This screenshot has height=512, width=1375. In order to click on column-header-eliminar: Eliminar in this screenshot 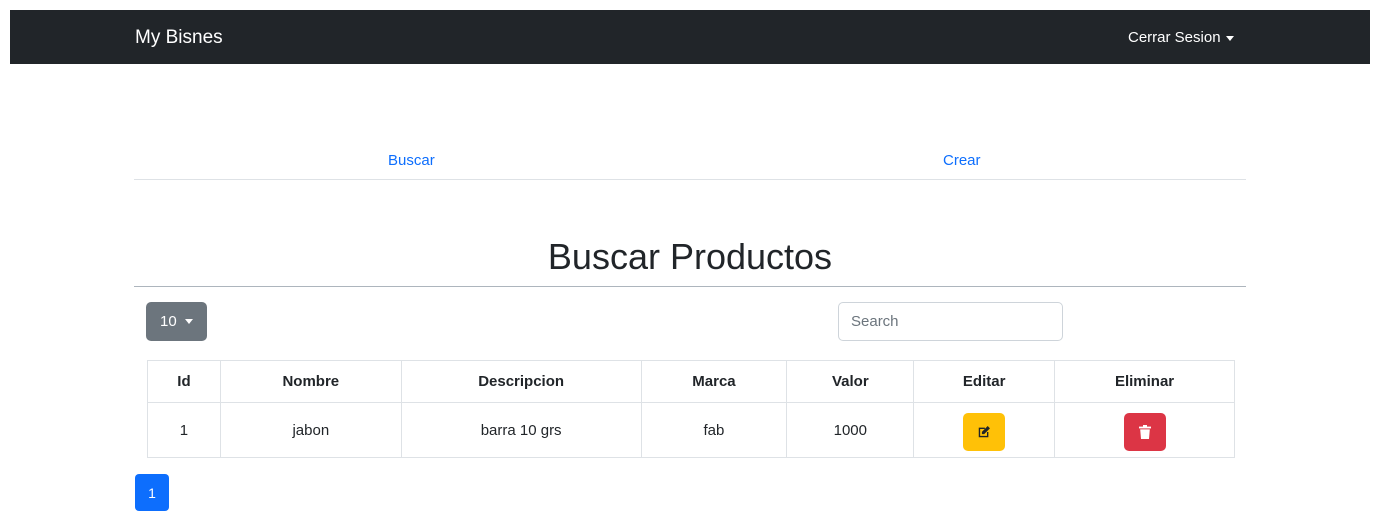, I will do `click(1144, 381)`.